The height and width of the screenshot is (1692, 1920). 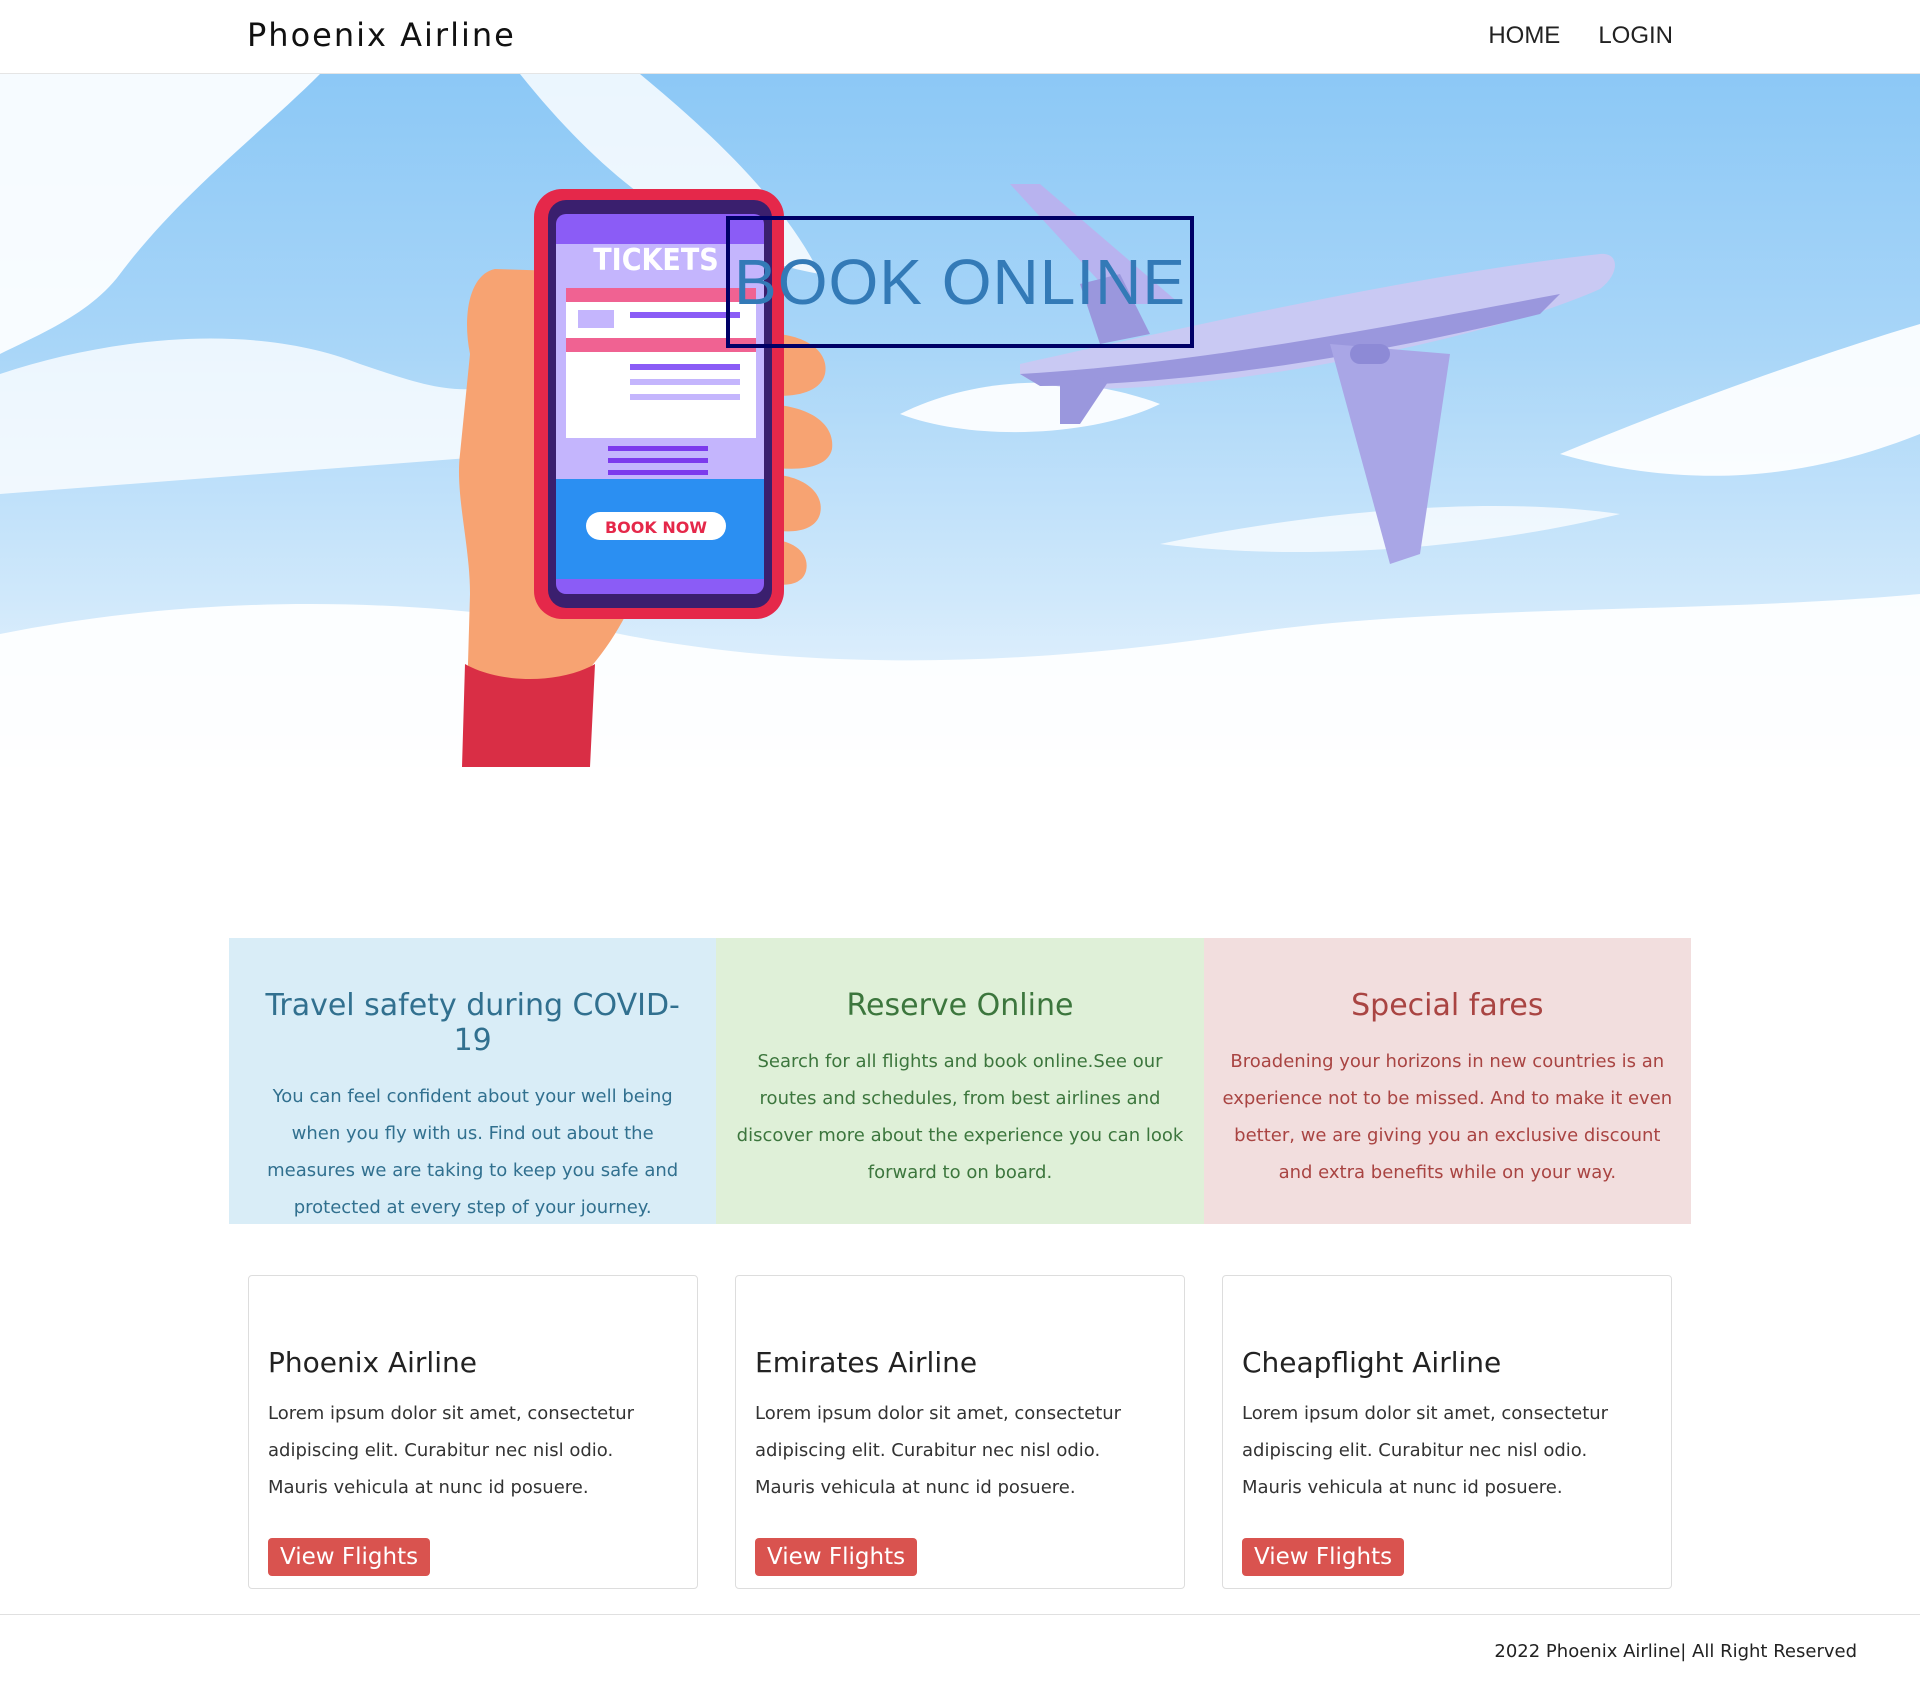 I want to click on card-title: Phoenix Airline, so click(x=372, y=1362).